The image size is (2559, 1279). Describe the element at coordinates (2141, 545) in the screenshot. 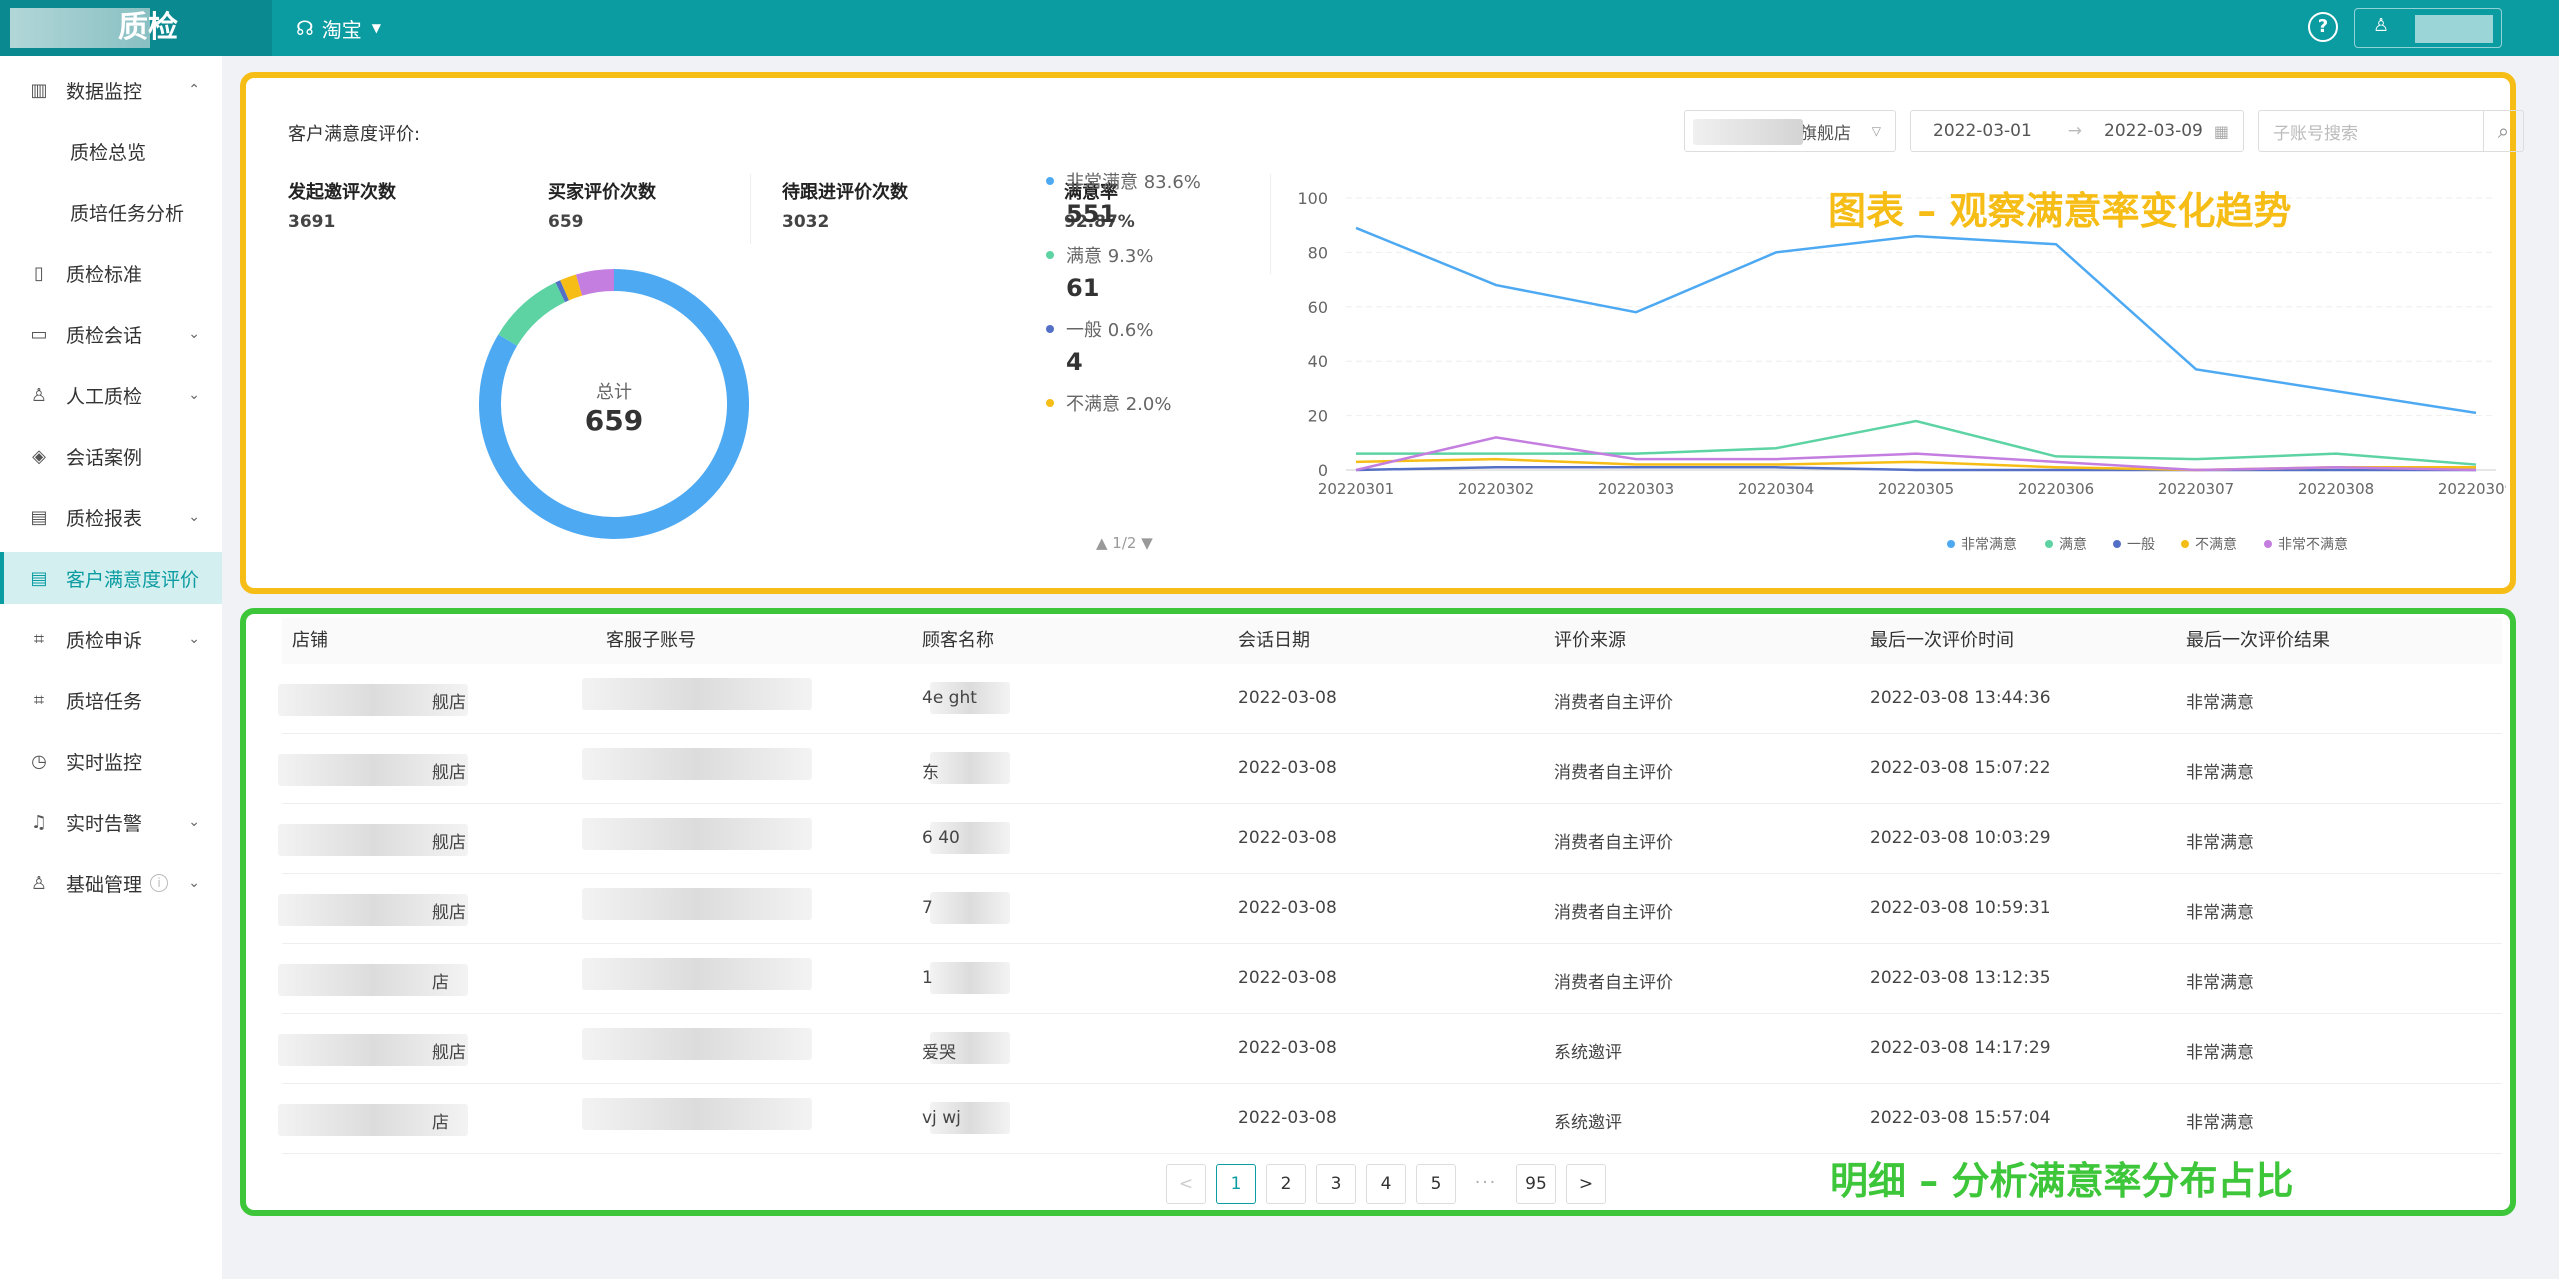

I see `legend-label: 一般` at that location.